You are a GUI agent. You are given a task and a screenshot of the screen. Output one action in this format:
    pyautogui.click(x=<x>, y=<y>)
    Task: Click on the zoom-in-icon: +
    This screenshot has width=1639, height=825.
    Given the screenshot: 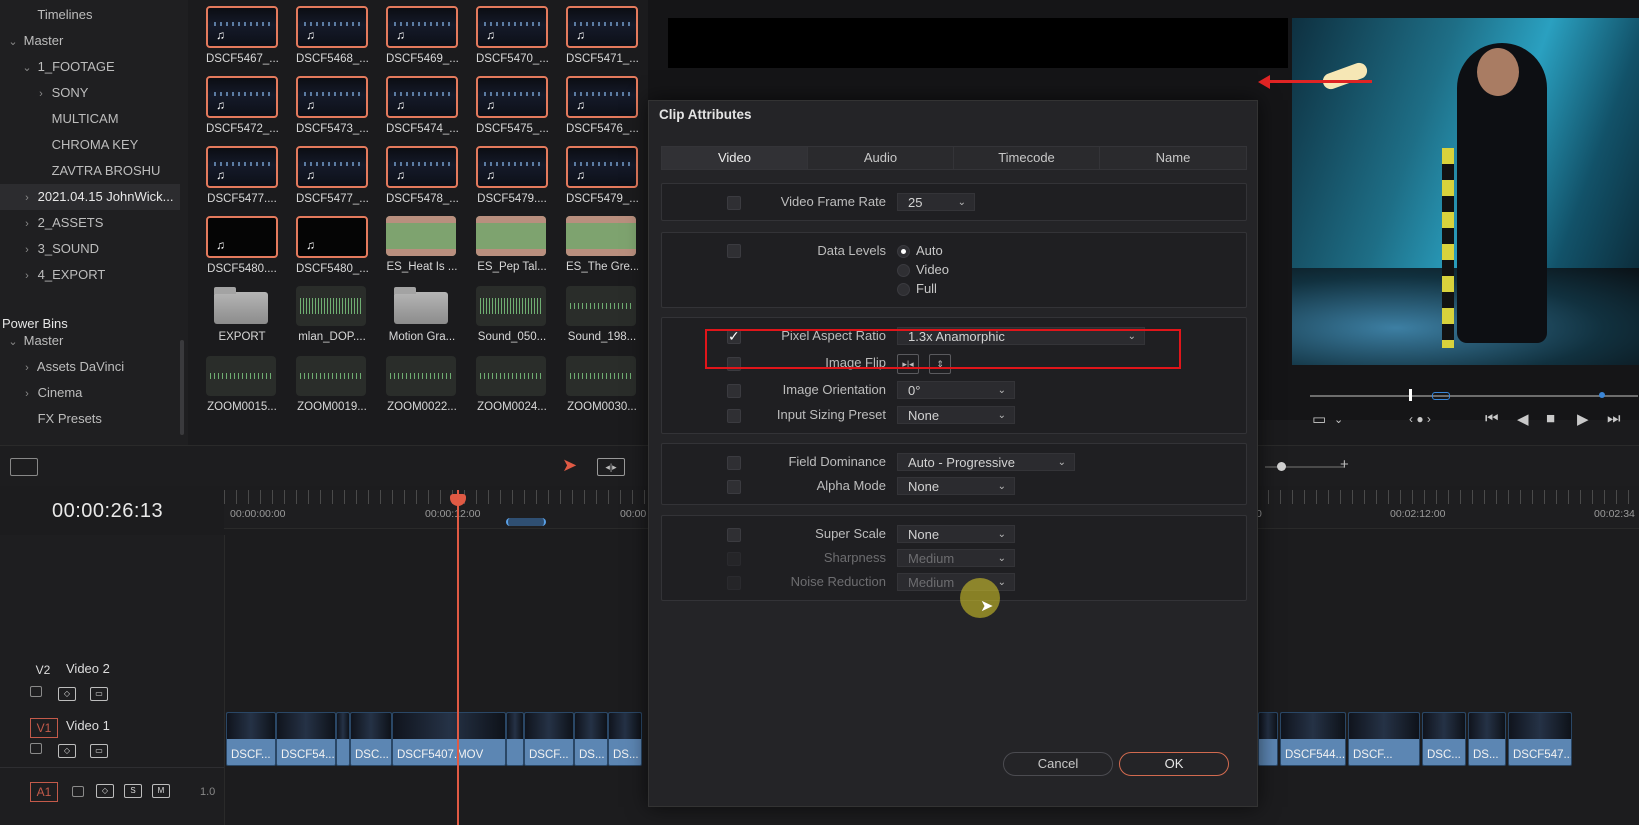 What is the action you would take?
    pyautogui.click(x=1344, y=464)
    